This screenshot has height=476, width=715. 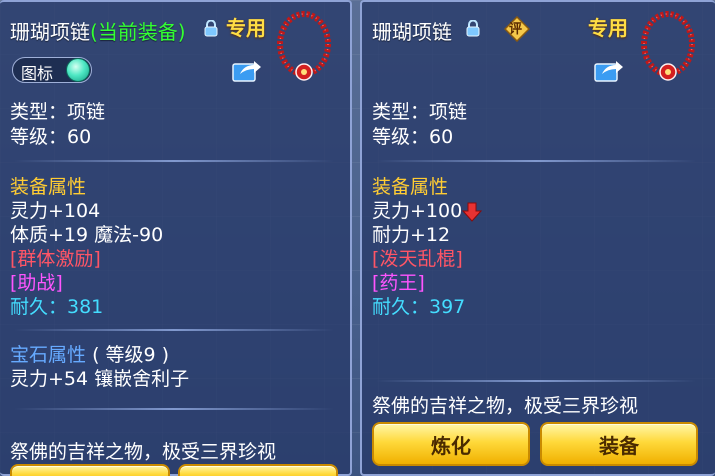 I want to click on equip-button: 装备, so click(x=619, y=444).